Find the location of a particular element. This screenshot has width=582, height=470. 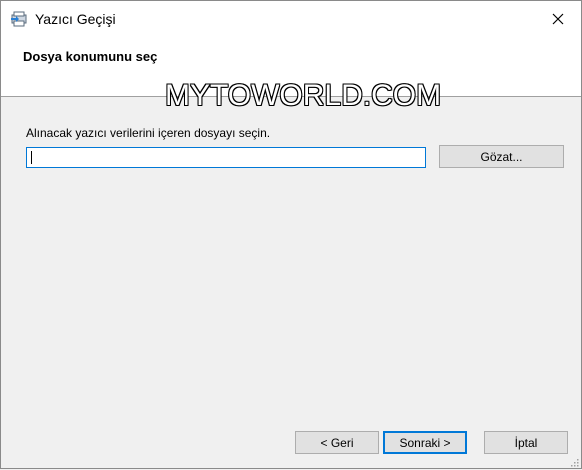

printer-migration-icon is located at coordinates (19, 19).